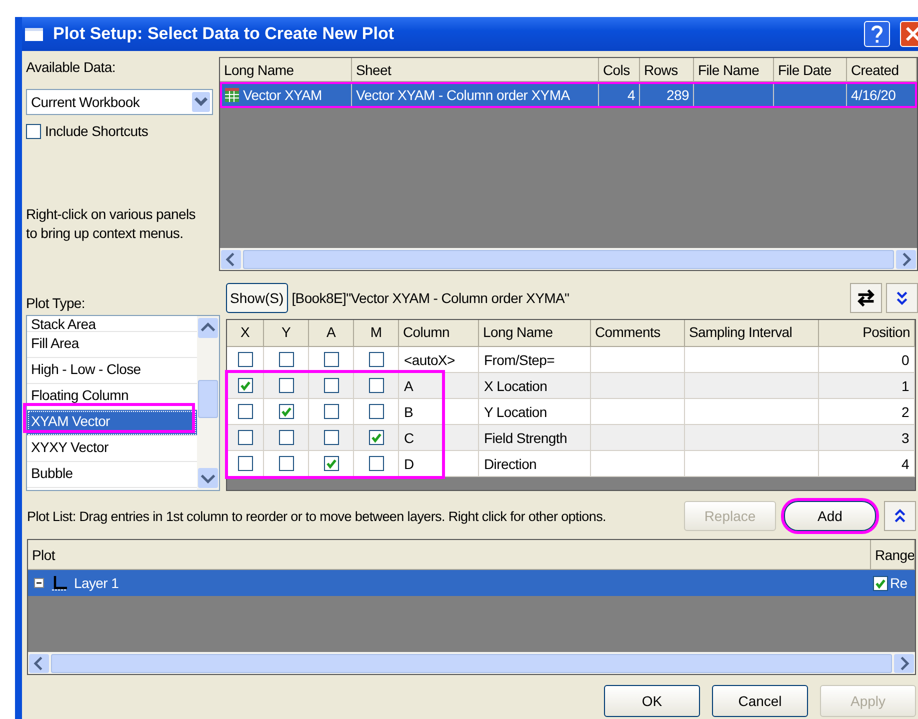 The image size is (918, 719). Describe the element at coordinates (516, 386) in the screenshot. I see `table-cell: X Location` at that location.